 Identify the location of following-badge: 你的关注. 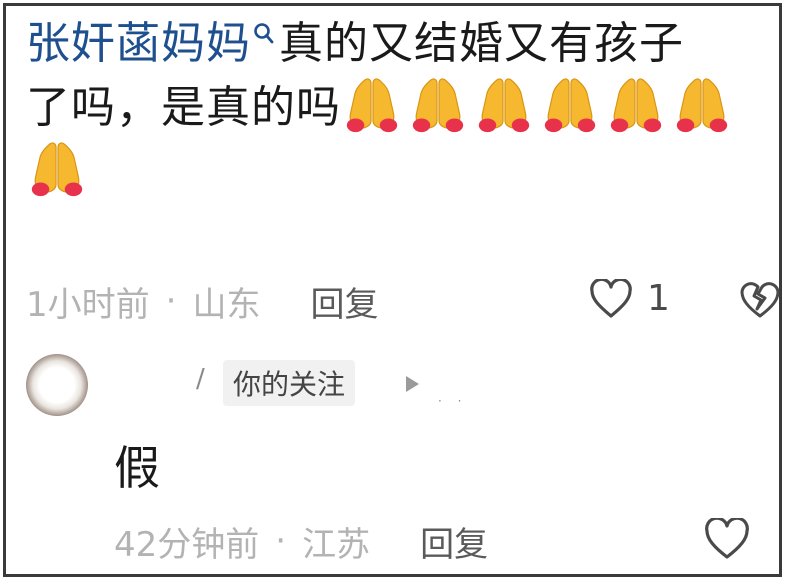
(289, 383).